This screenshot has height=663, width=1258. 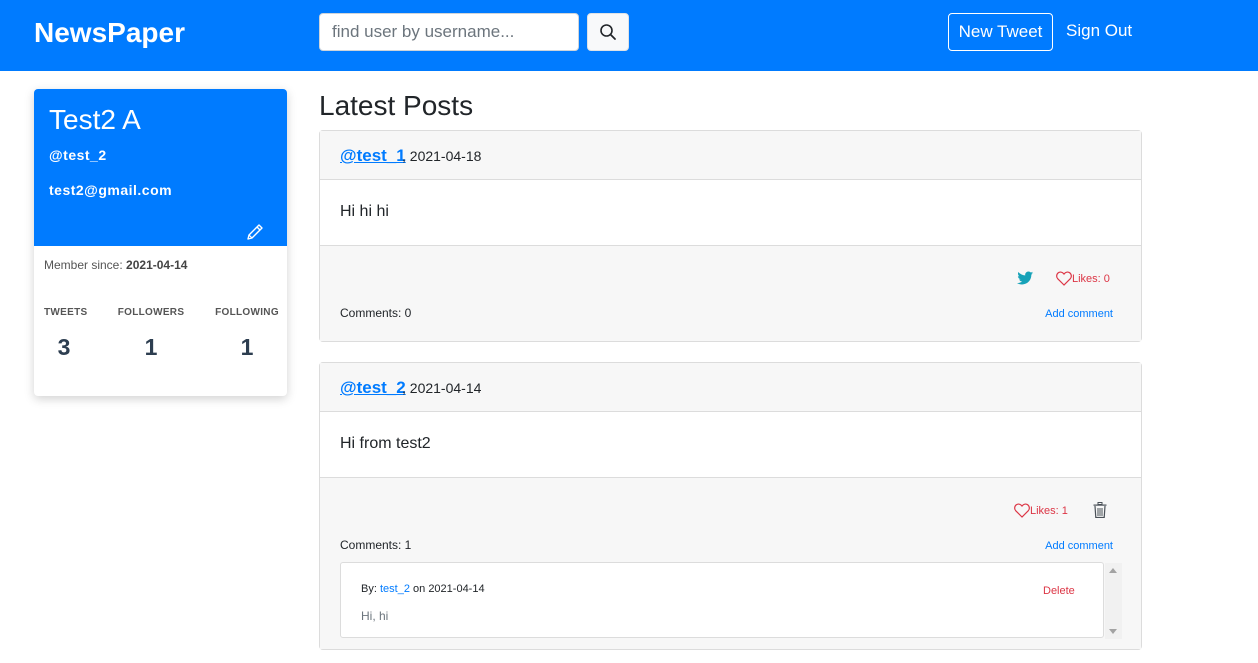 I want to click on delete-comment-button: Delete, so click(x=1059, y=591).